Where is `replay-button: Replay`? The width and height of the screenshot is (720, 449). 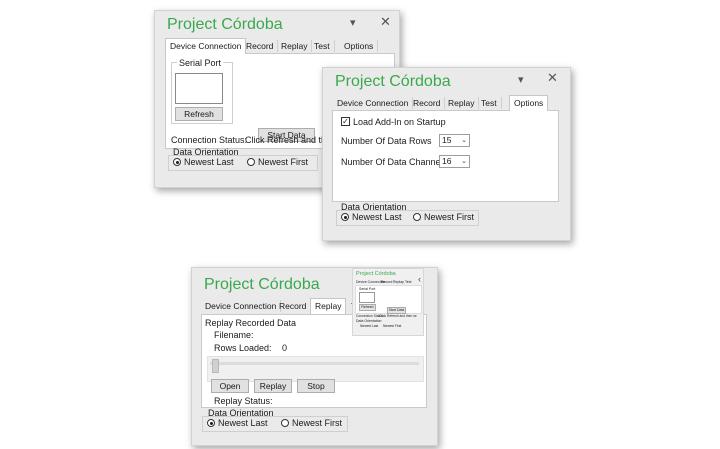
replay-button: Replay is located at coordinates (273, 386).